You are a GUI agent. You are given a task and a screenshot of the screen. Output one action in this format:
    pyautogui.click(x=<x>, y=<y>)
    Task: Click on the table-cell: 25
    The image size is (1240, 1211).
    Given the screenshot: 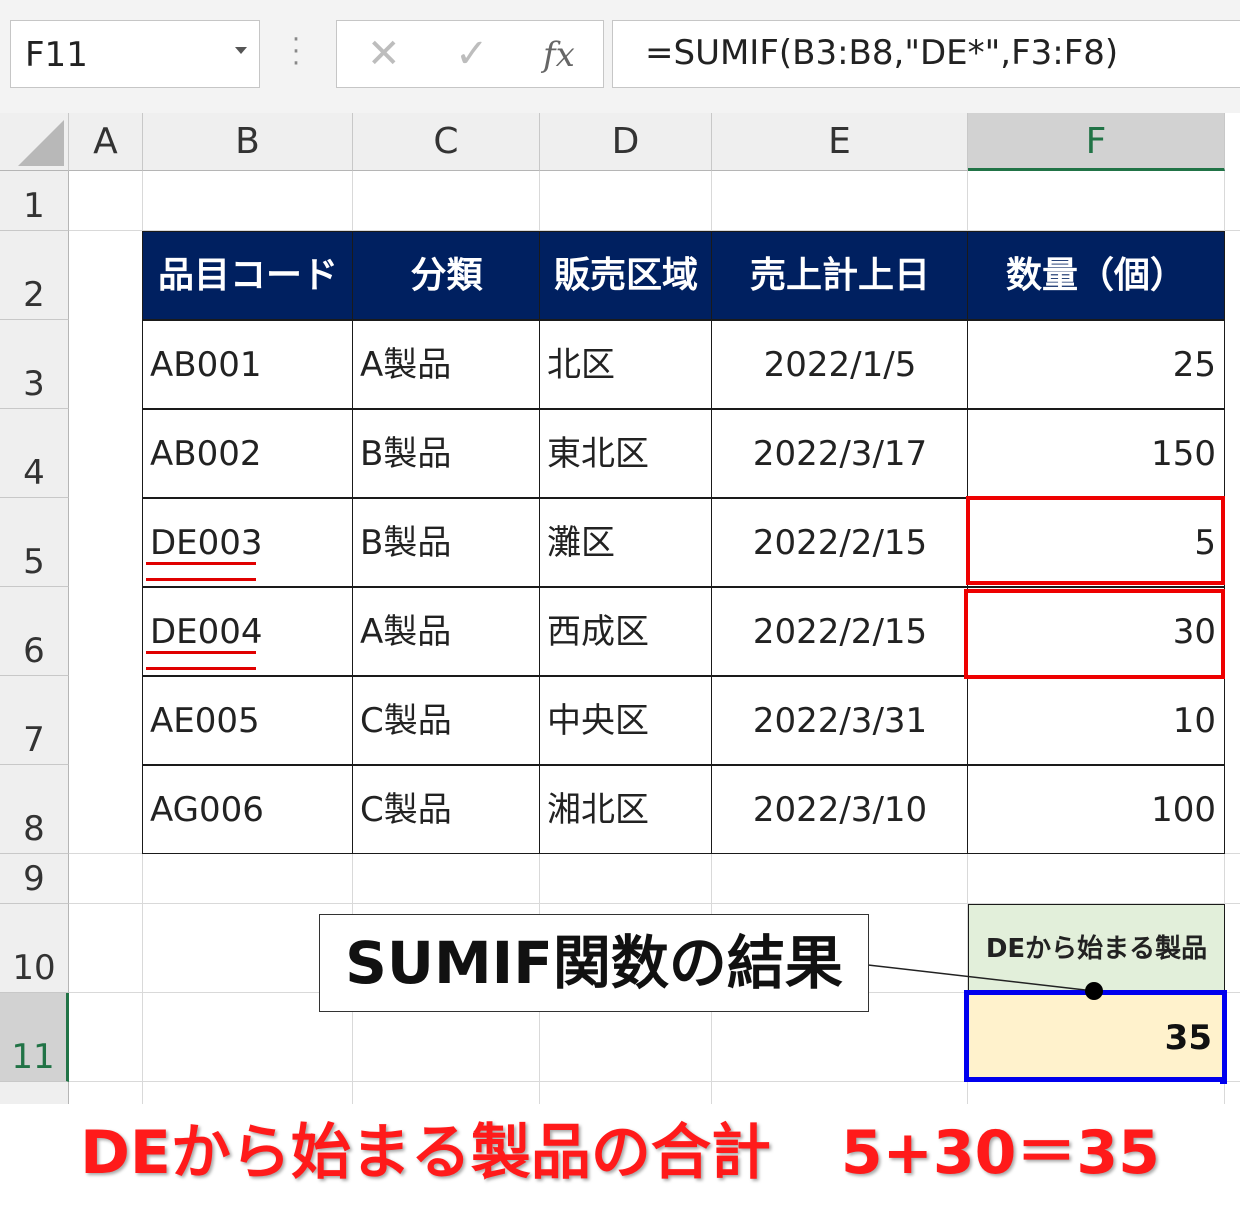 What is the action you would take?
    pyautogui.click(x=1096, y=364)
    